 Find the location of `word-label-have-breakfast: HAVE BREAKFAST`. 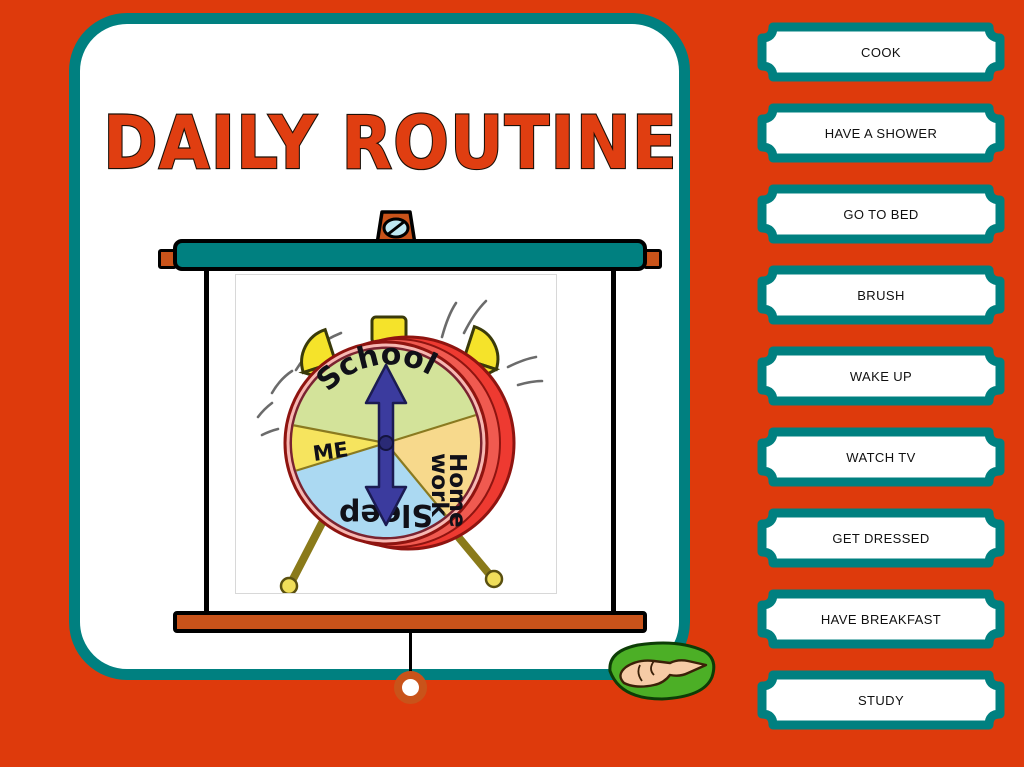

word-label-have-breakfast: HAVE BREAKFAST is located at coordinates (881, 619).